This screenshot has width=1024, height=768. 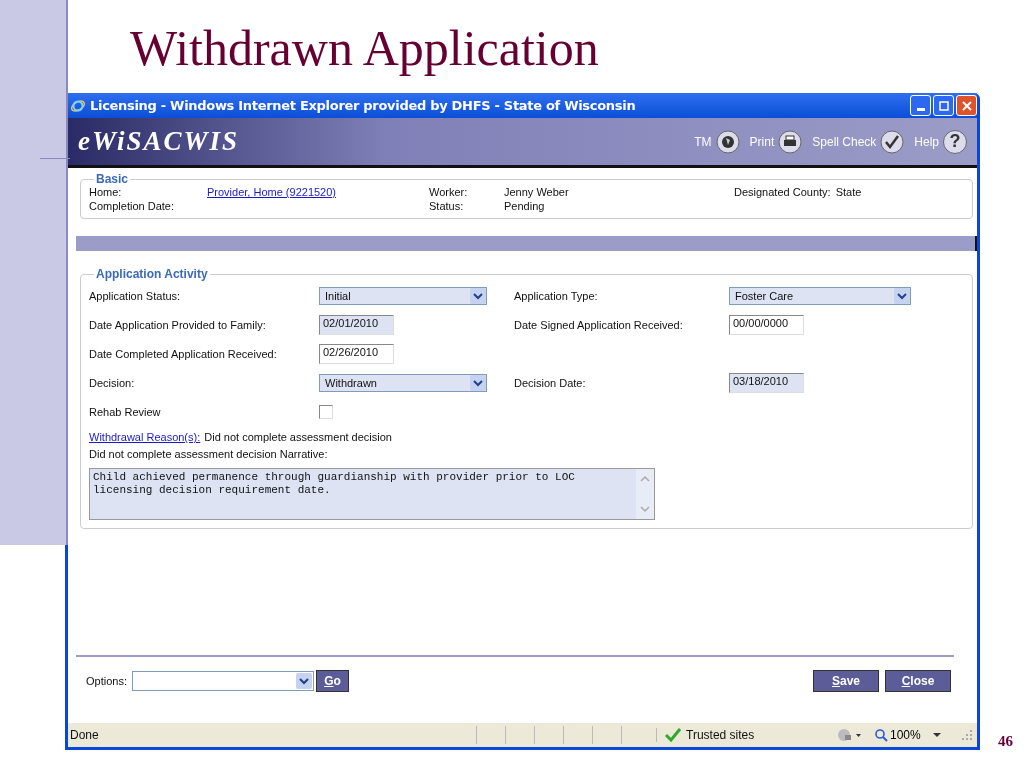 What do you see at coordinates (720, 735) in the screenshot?
I see `security-zone: Trusted sites` at bounding box center [720, 735].